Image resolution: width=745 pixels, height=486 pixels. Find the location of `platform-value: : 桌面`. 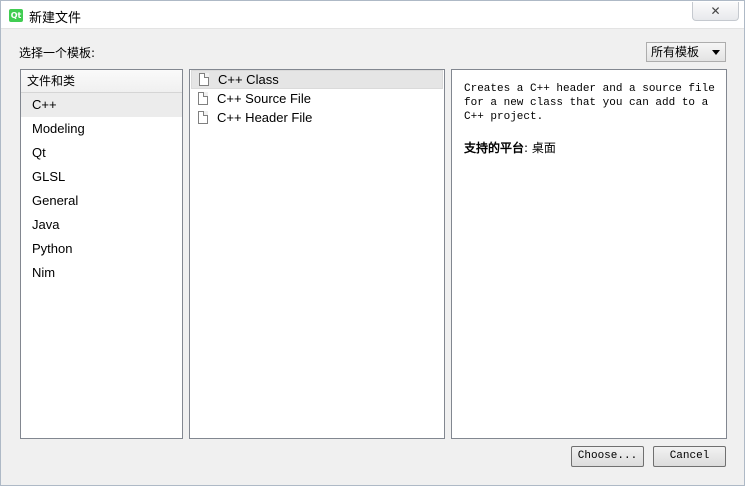

platform-value: : 桌面 is located at coordinates (540, 148).